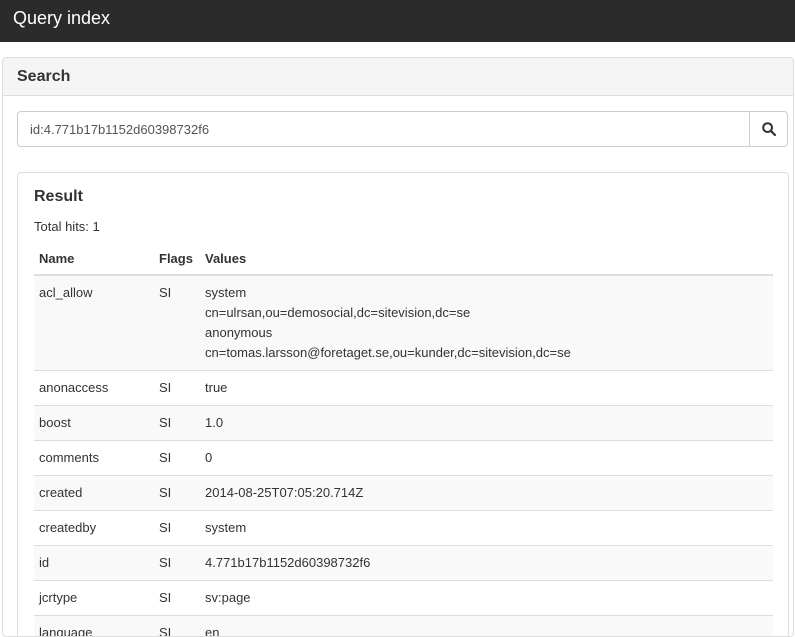 The image size is (795, 637). Describe the element at coordinates (61, 18) in the screenshot. I see `app-title: Query index` at that location.